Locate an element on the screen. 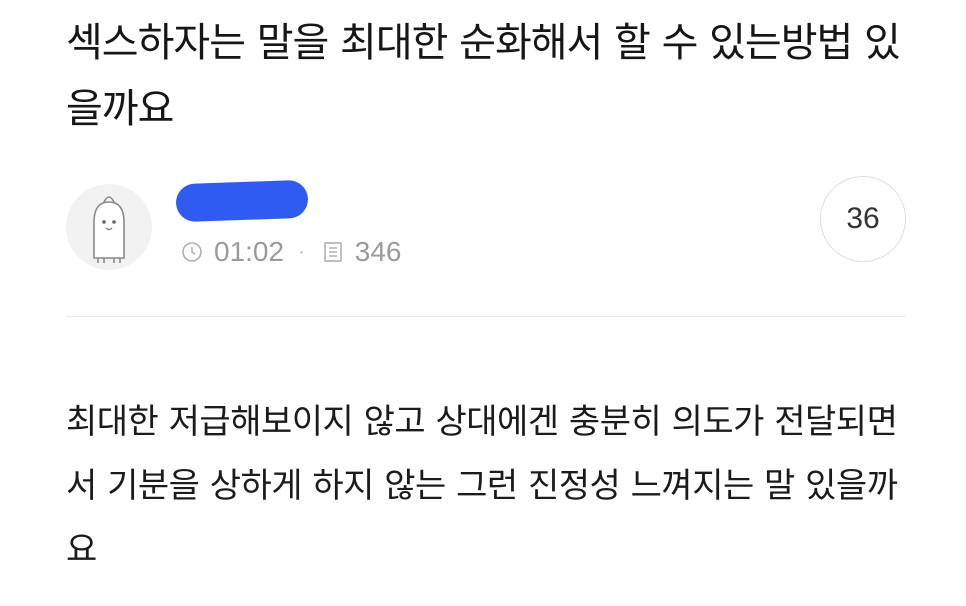 This screenshot has width=966, height=606. clock-icon is located at coordinates (192, 252).